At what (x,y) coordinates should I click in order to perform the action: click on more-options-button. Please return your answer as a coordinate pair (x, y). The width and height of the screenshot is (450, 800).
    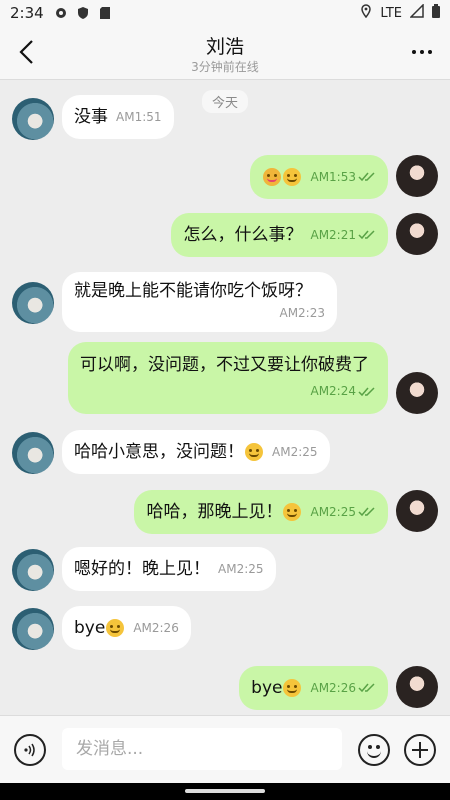
    Looking at the image, I should click on (422, 52).